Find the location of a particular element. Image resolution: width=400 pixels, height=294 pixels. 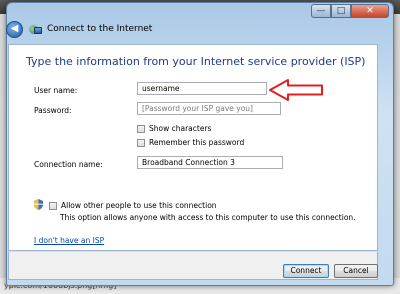

connect-button: Connect is located at coordinates (306, 271).